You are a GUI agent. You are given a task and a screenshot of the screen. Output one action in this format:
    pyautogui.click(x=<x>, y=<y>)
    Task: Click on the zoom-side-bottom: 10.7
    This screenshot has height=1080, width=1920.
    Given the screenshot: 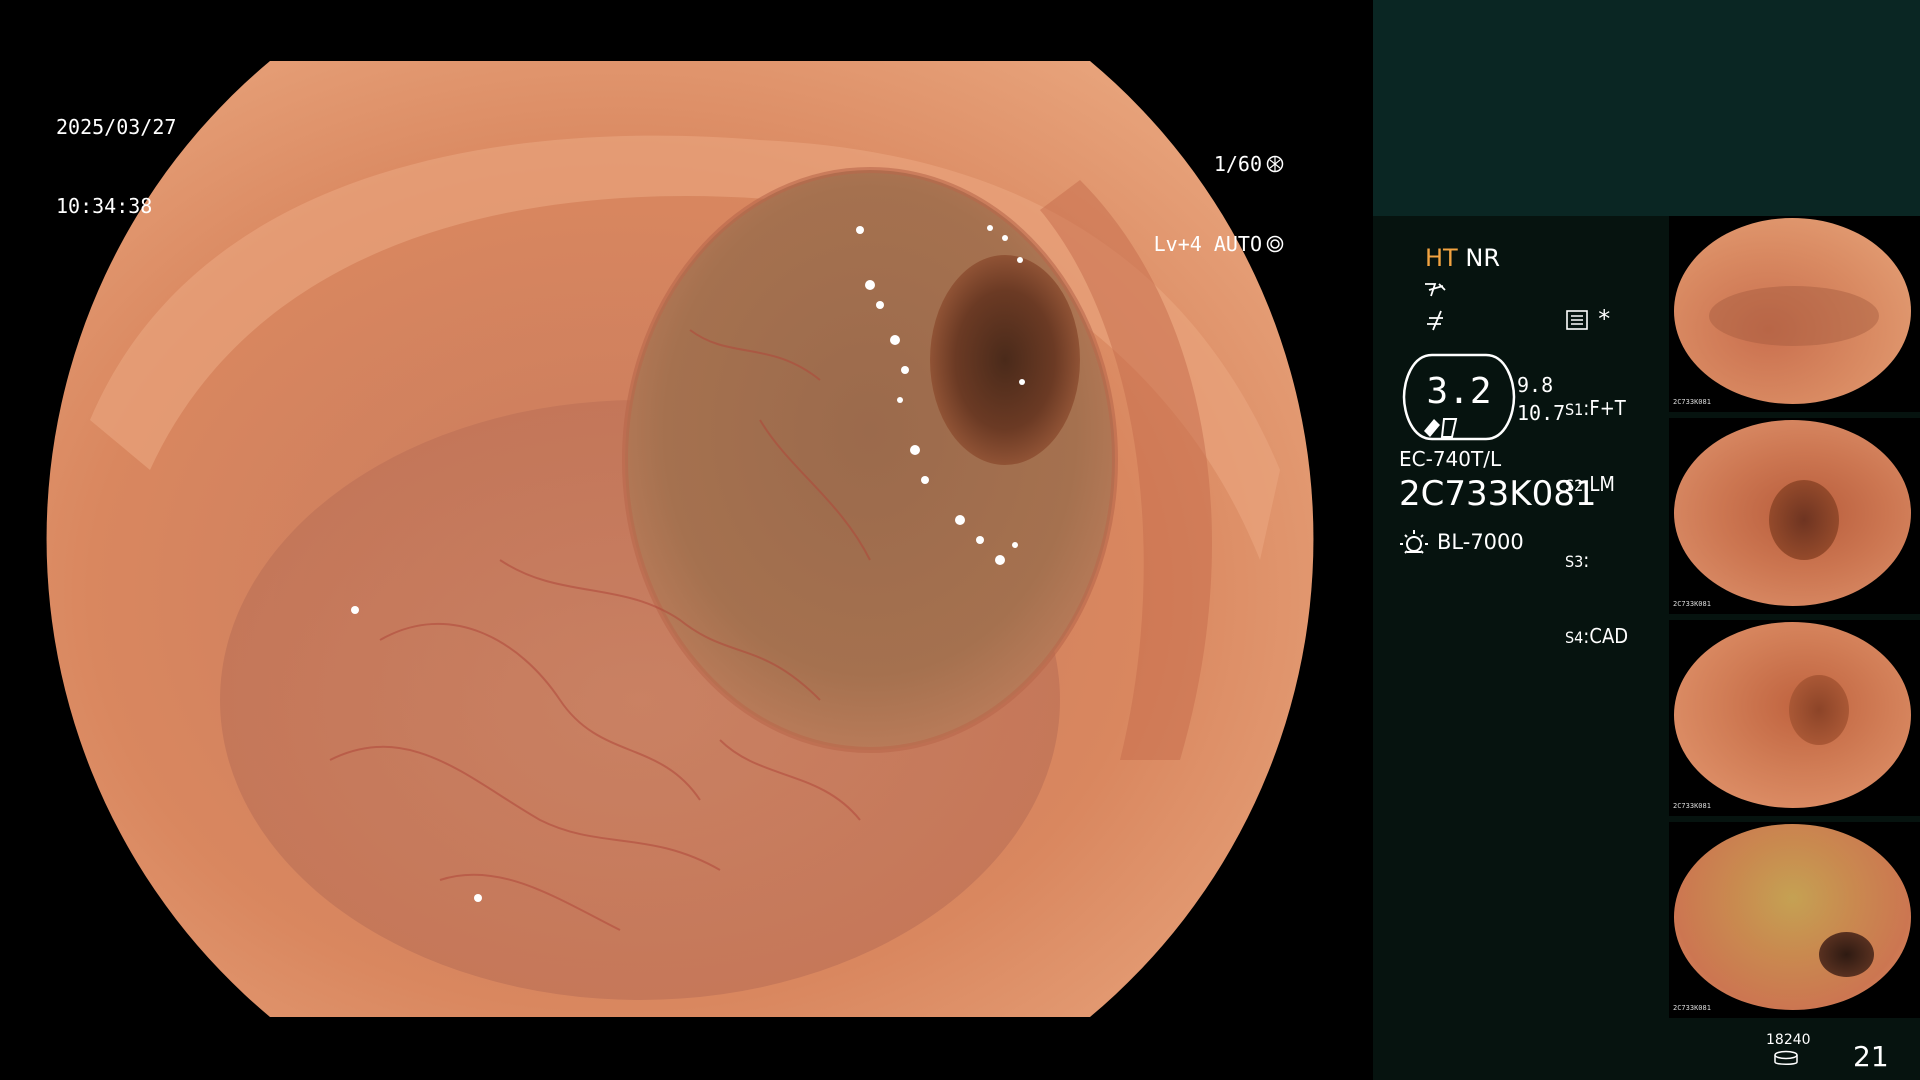 What is the action you would take?
    pyautogui.click(x=1541, y=413)
    